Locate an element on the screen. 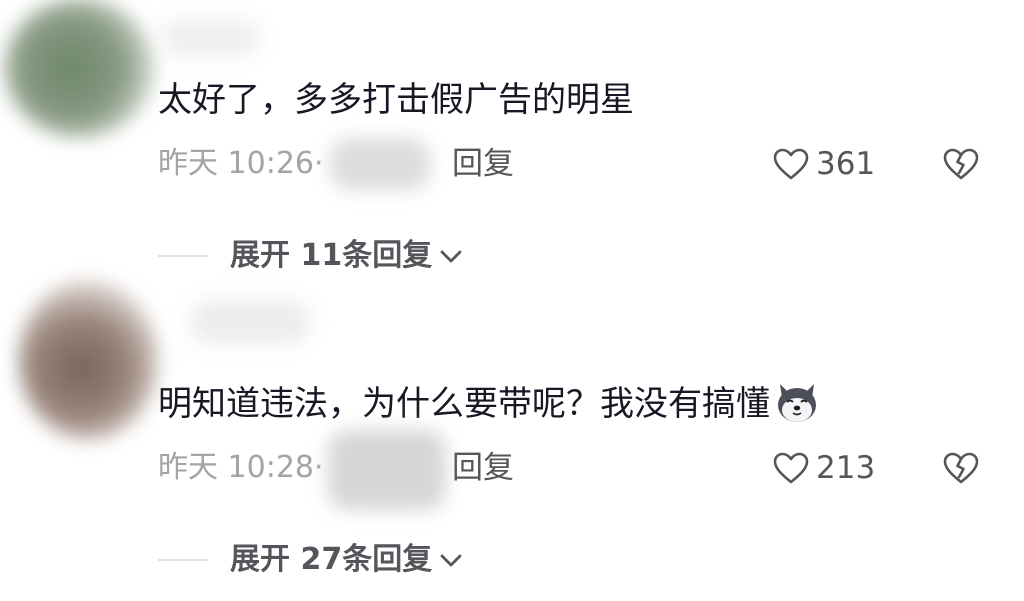  expand-replies-label: 展开 27条回复 is located at coordinates (331, 559).